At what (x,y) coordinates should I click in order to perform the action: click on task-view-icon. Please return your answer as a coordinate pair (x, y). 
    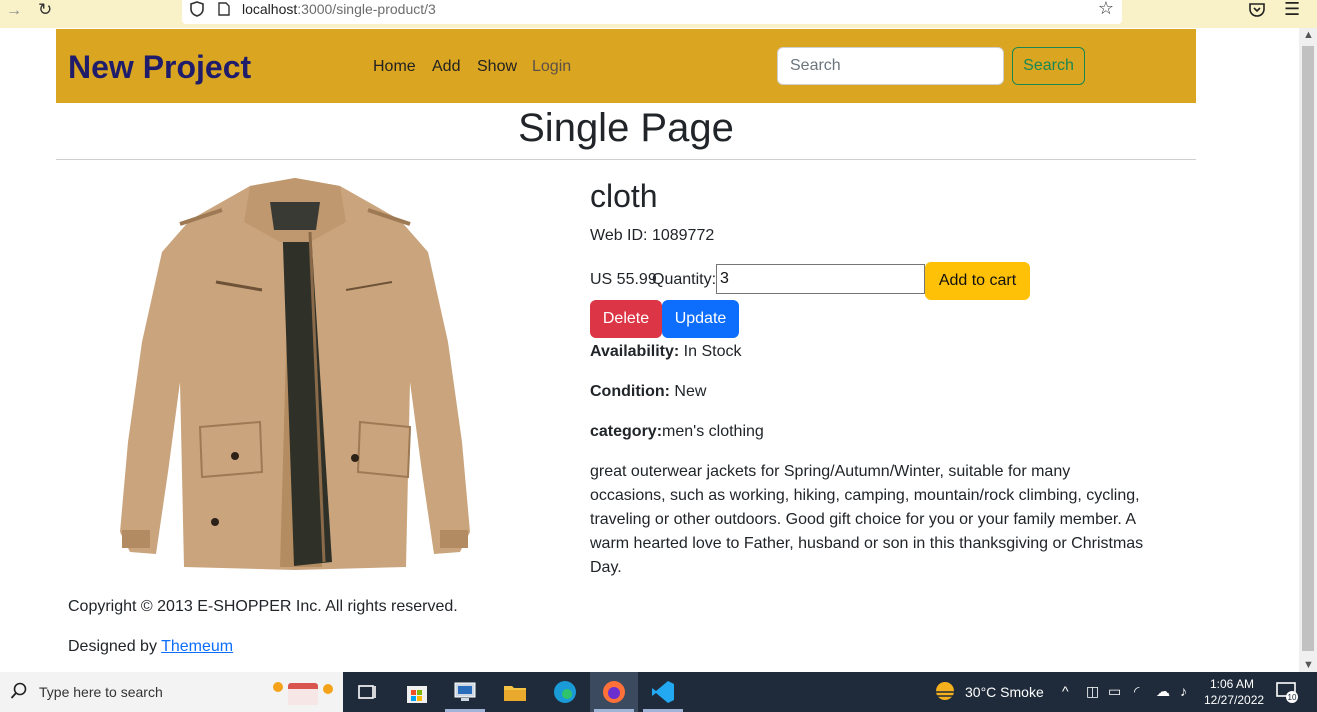
    Looking at the image, I should click on (367, 692).